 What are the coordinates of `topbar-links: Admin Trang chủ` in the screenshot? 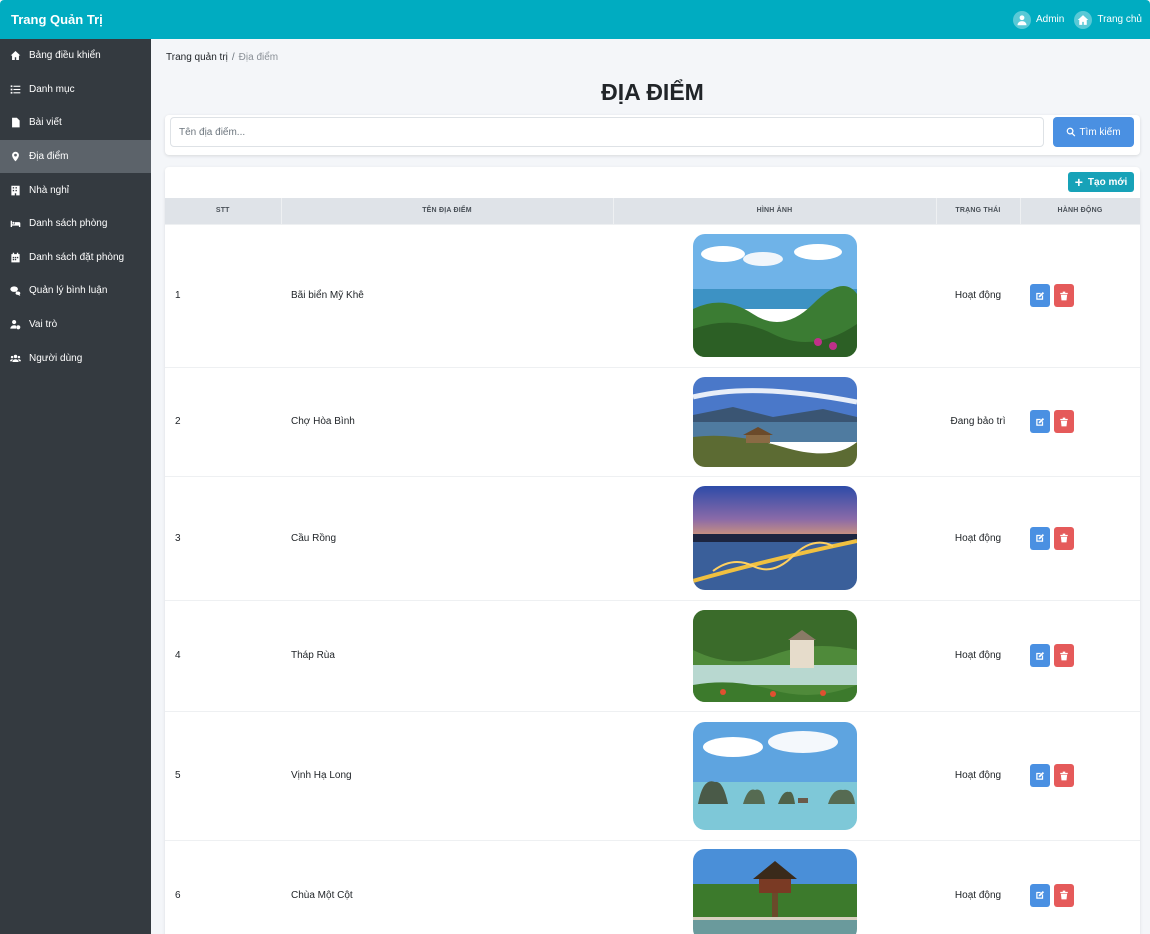 It's located at (1077, 19).